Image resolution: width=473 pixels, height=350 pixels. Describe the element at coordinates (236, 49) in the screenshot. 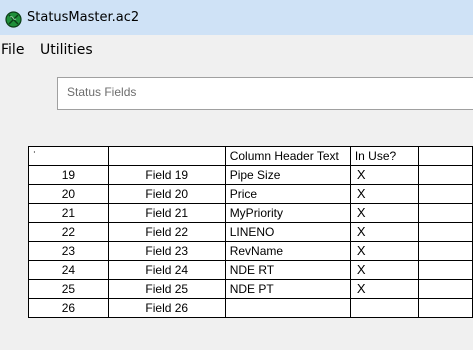

I see `menu-bar: File Utilities` at that location.